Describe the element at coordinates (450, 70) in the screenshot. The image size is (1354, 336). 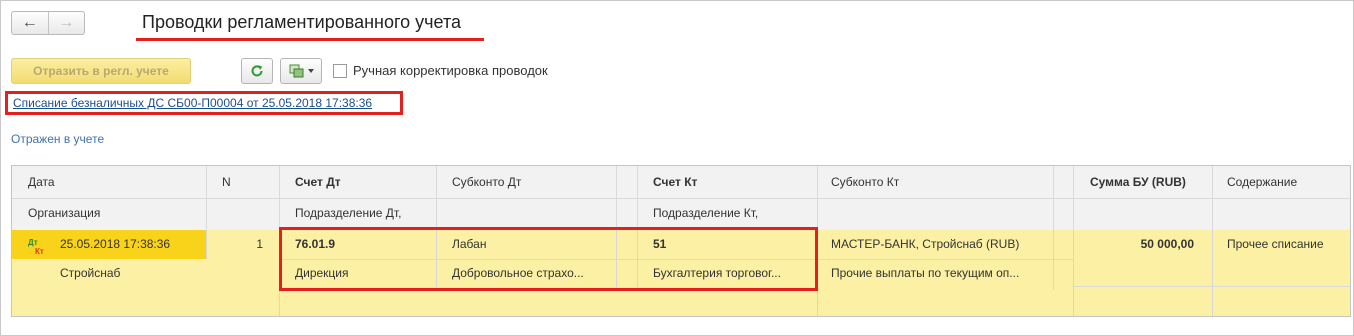
I see `manual-correction-label: Ручная корректировка проводок` at that location.